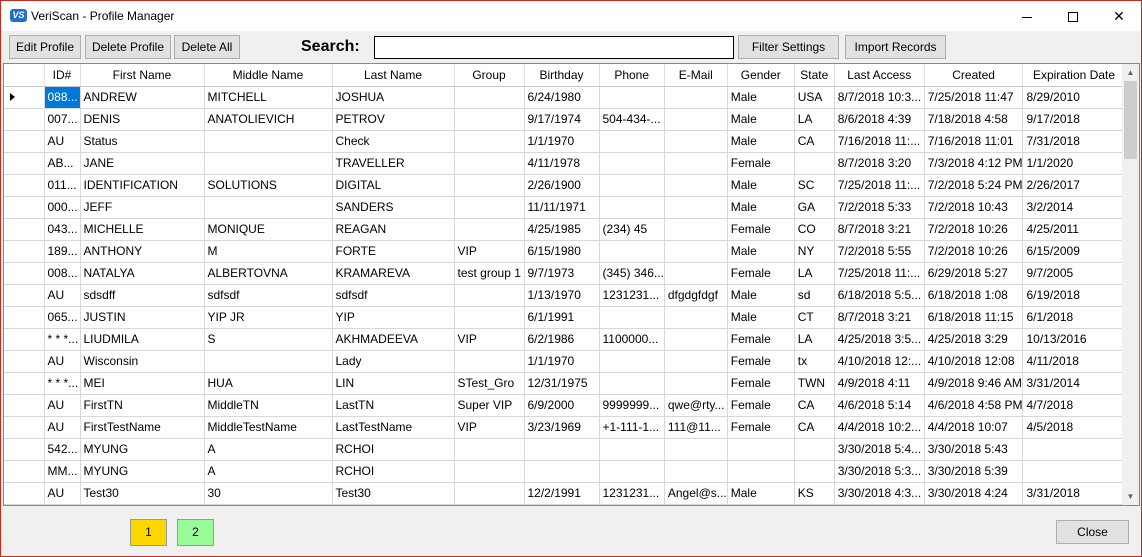  What do you see at coordinates (142, 141) in the screenshot?
I see `table-cell: Status` at bounding box center [142, 141].